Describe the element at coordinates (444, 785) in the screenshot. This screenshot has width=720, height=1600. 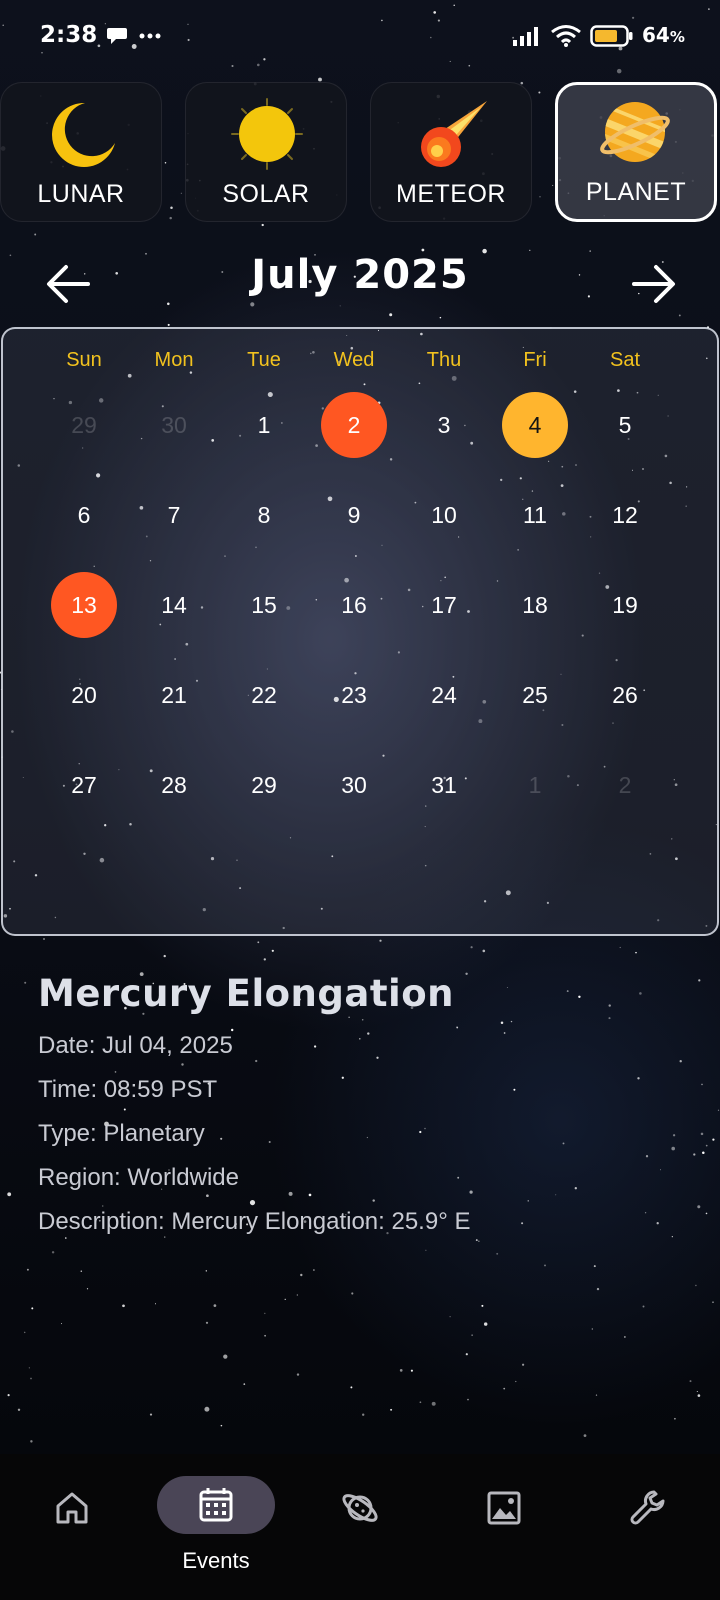
I see `calendar-day: 31` at that location.